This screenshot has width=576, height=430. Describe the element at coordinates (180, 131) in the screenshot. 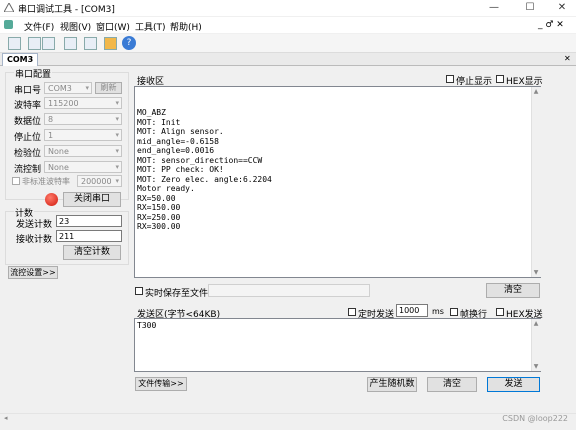

I see `receive-line: MOT: Align sensor.` at that location.